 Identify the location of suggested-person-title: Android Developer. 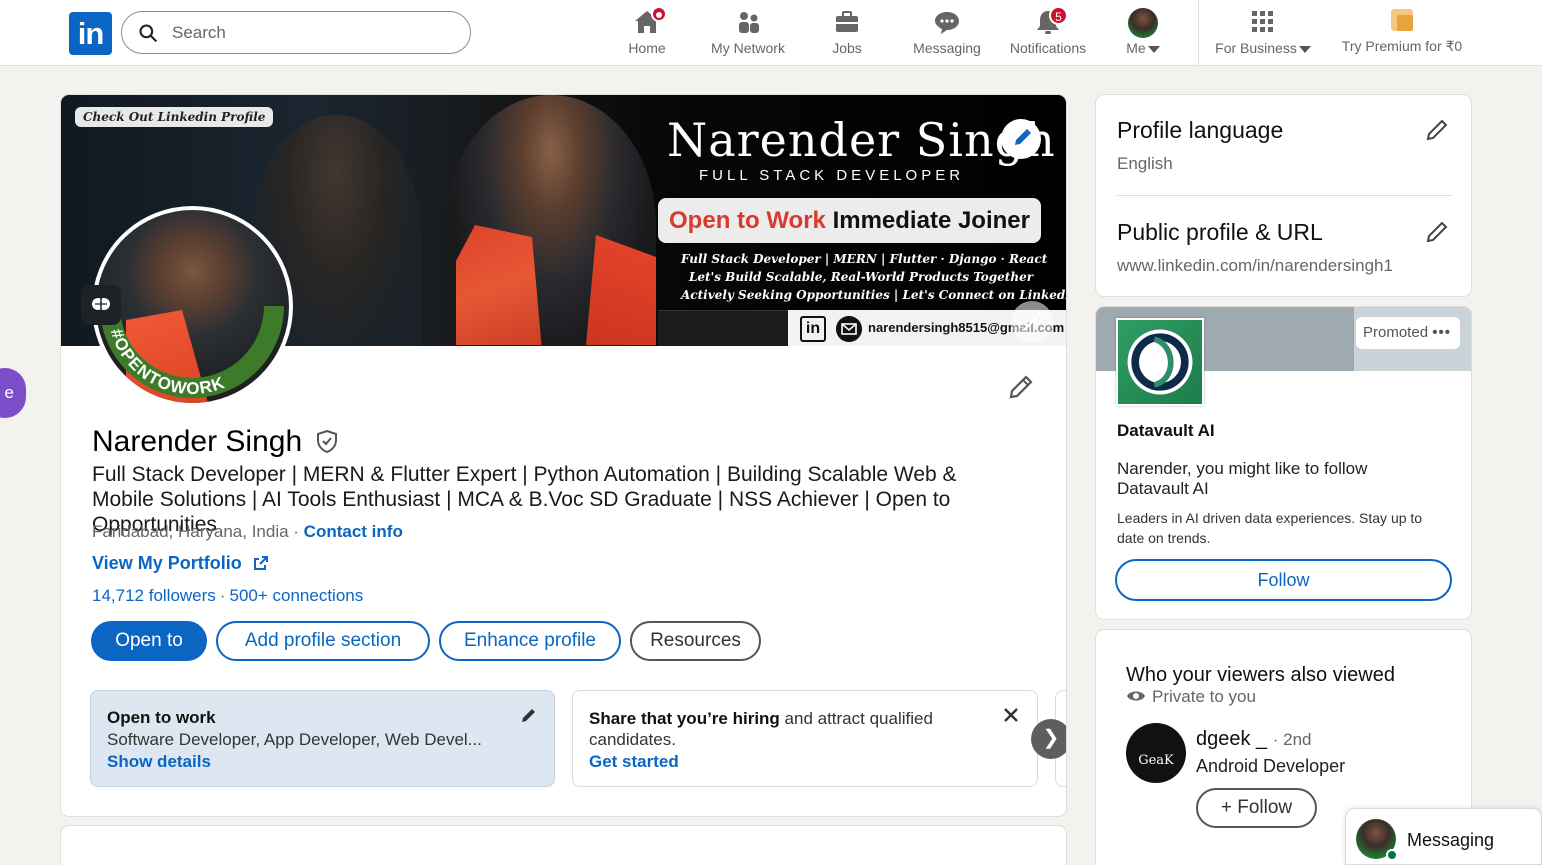
(1271, 766).